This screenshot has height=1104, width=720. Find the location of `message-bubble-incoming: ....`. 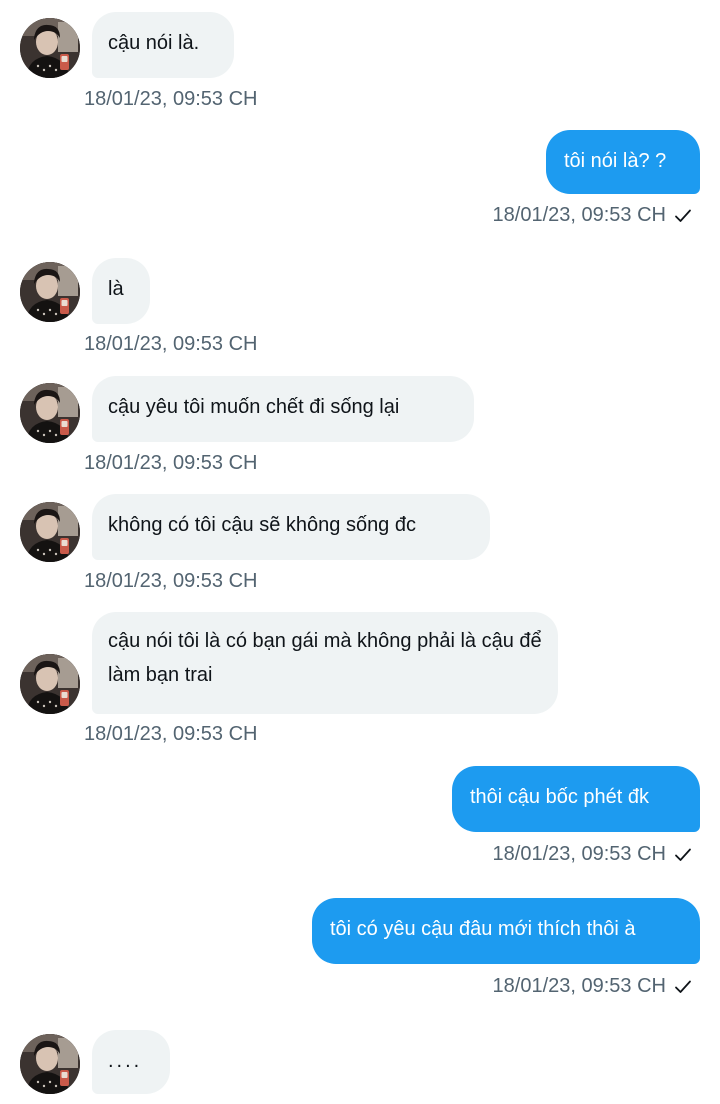

message-bubble-incoming: .... is located at coordinates (131, 1062).